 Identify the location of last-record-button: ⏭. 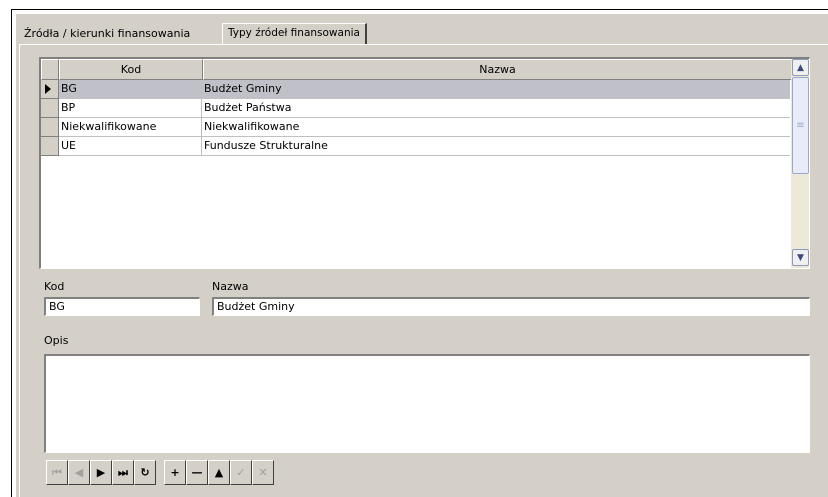
(123, 472).